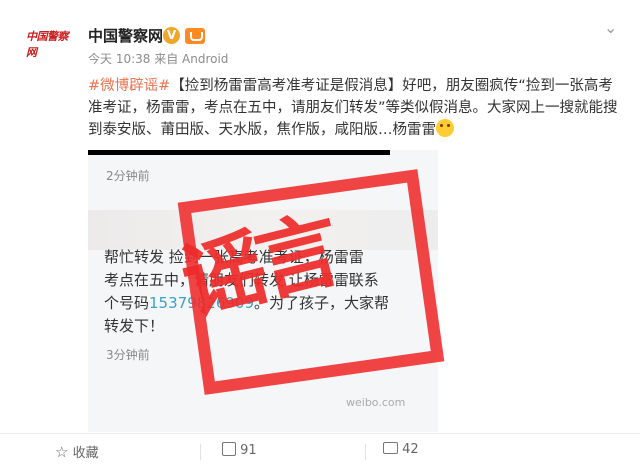  I want to click on logo-lettering: 中国警察网, so click(47, 44).